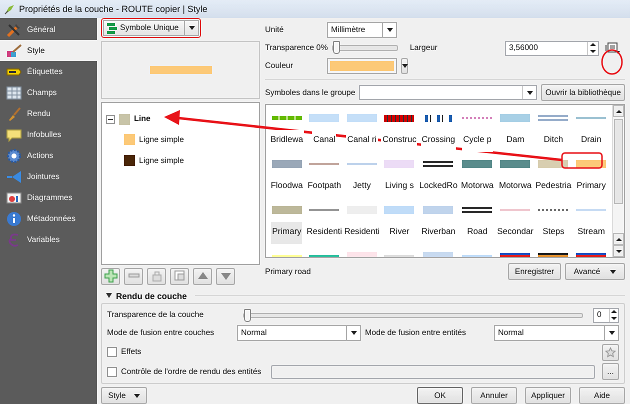 Image resolution: width=630 pixels, height=404 pixels. What do you see at coordinates (14, 176) in the screenshot?
I see `arrow-icon` at bounding box center [14, 176].